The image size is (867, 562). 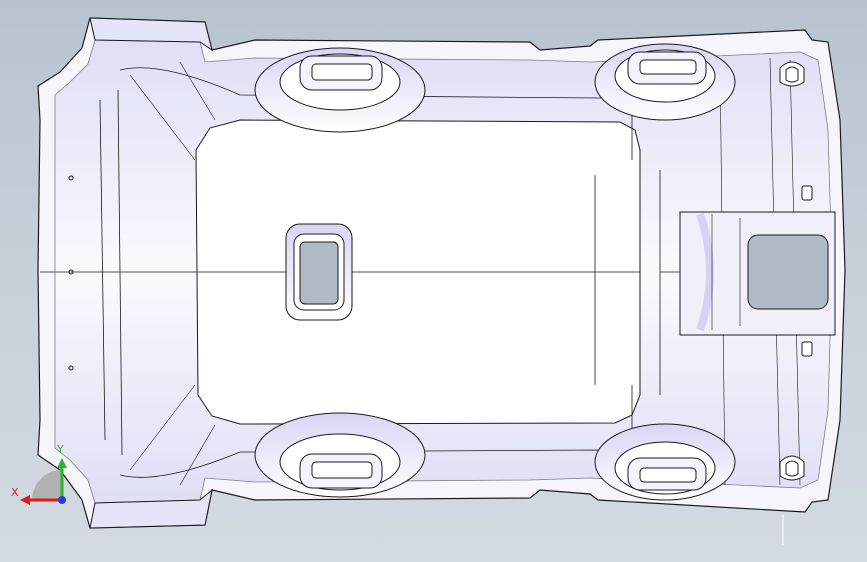 I want to click on handle-well-rear-right, so click(x=665, y=462).